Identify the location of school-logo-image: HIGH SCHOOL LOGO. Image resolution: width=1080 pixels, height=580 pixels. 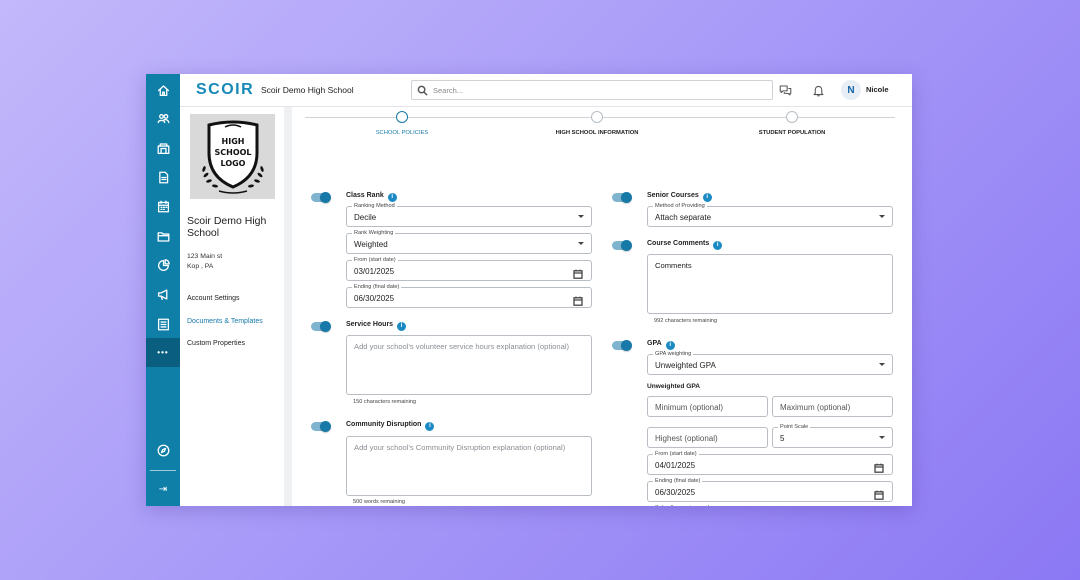
(232, 157).